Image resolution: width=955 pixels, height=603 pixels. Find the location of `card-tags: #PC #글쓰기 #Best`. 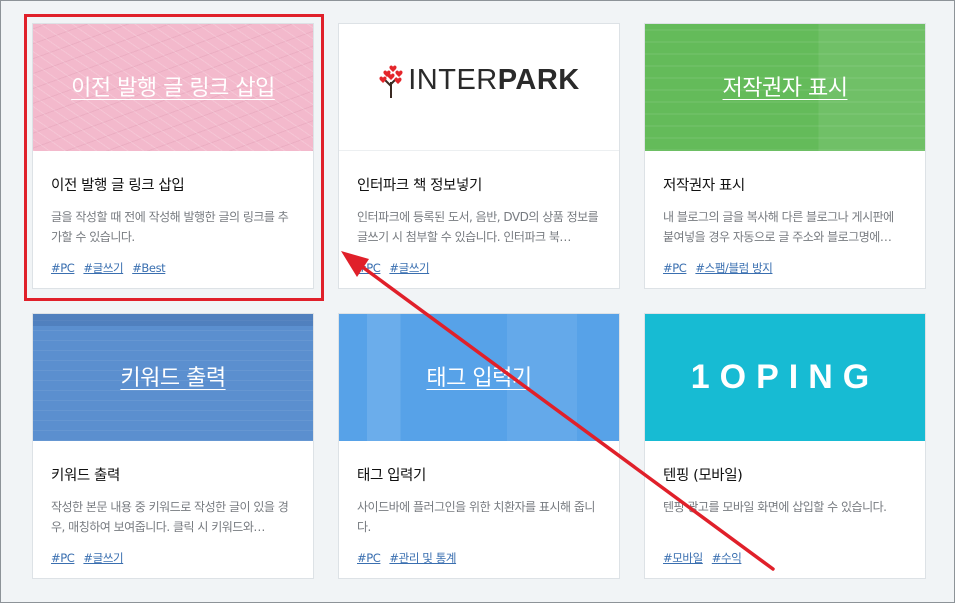

card-tags: #PC #글쓰기 #Best is located at coordinates (173, 268).